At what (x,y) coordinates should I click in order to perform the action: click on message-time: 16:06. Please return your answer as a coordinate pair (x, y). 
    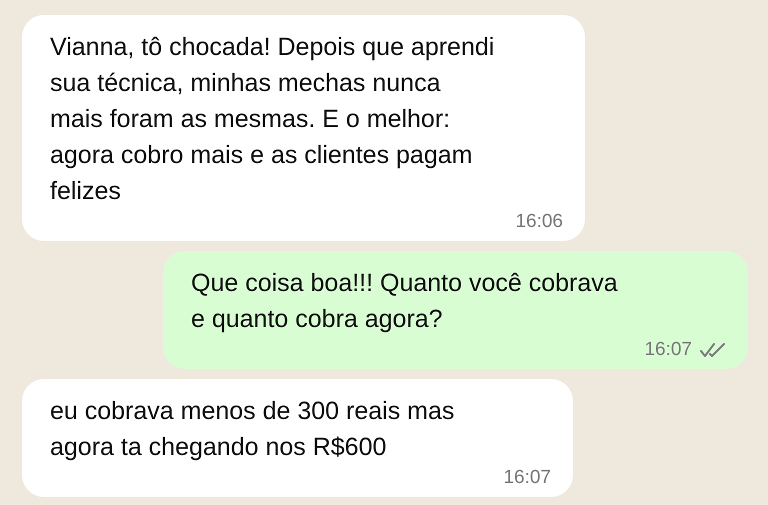
    Looking at the image, I should click on (539, 222).